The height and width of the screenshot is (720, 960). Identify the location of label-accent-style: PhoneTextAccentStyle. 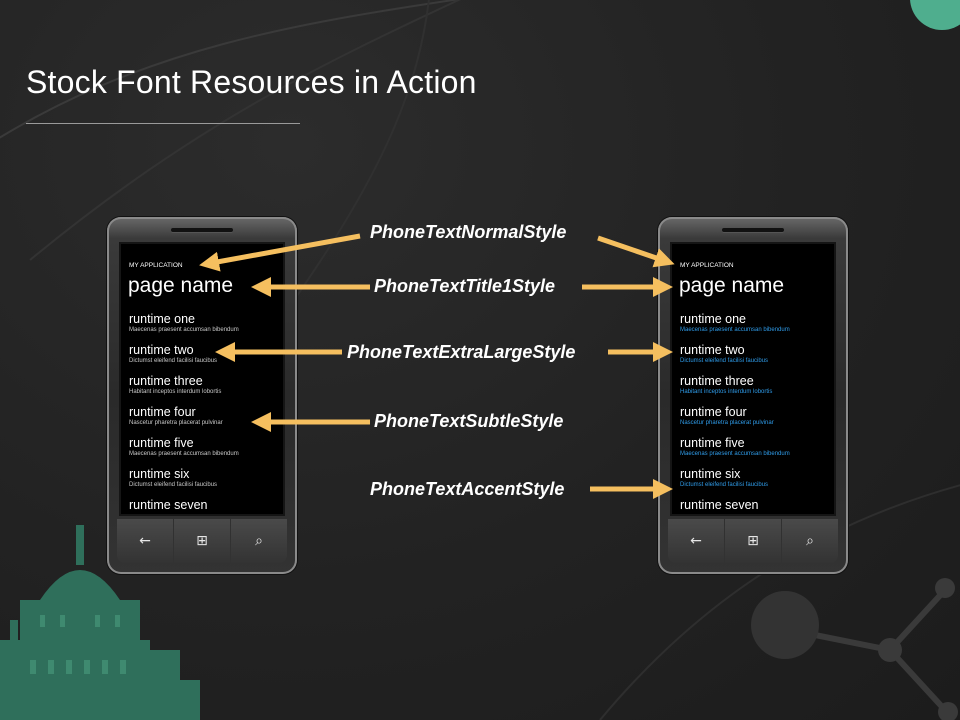
(467, 489).